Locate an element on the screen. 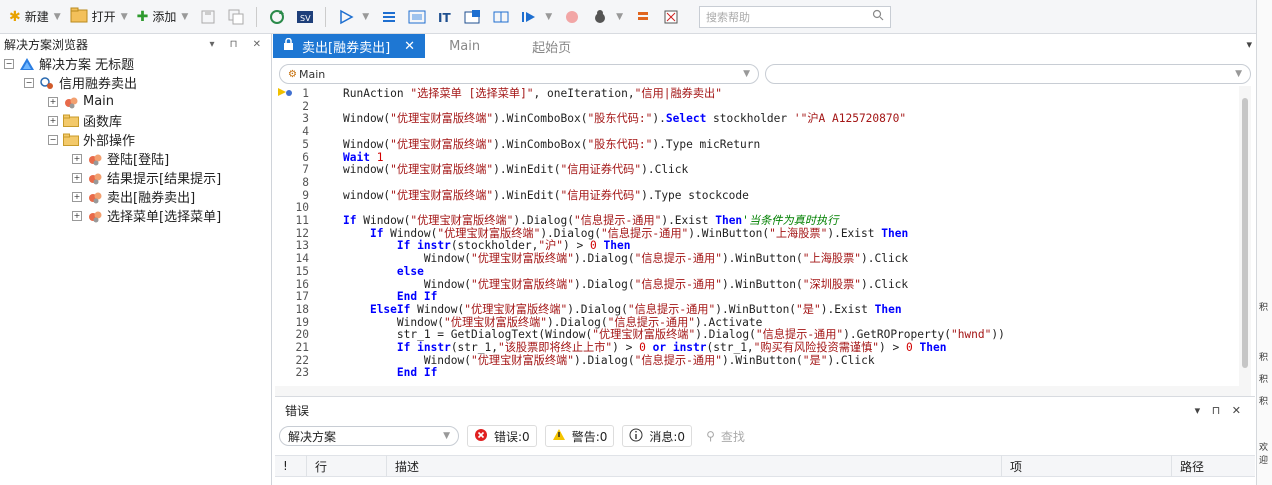 This screenshot has width=1272, height=485. line-number: 11 is located at coordinates (302, 220).